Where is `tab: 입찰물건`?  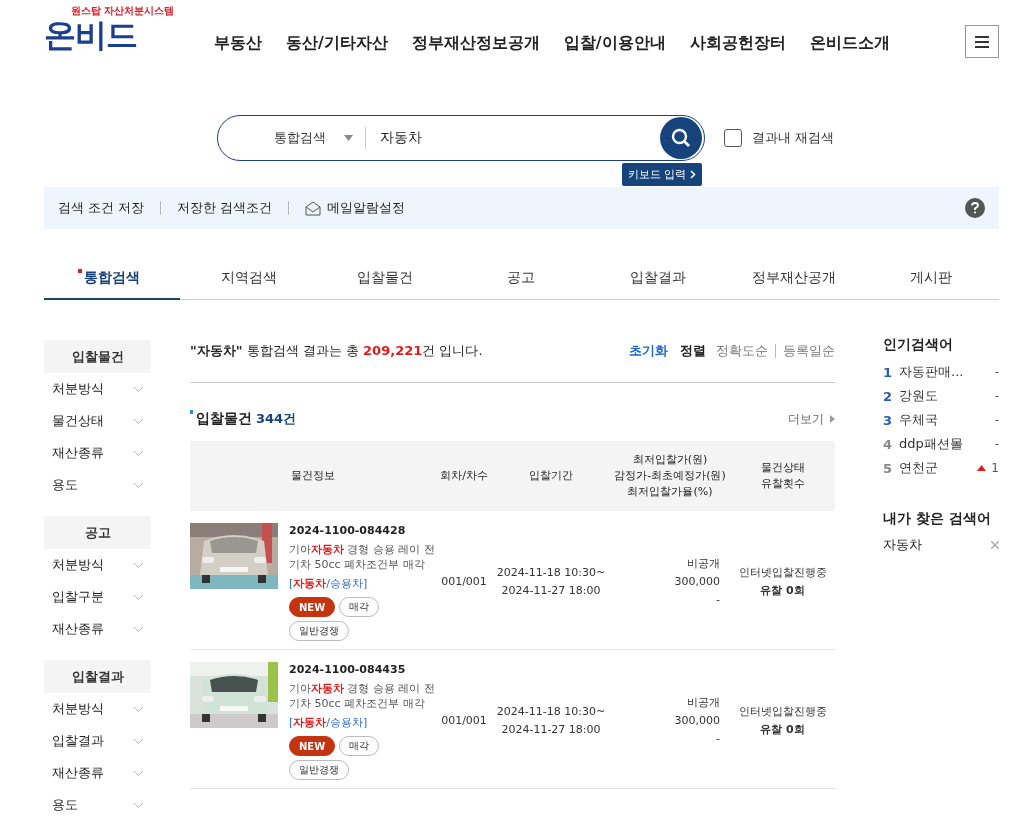 tab: 입찰물건 is located at coordinates (385, 279).